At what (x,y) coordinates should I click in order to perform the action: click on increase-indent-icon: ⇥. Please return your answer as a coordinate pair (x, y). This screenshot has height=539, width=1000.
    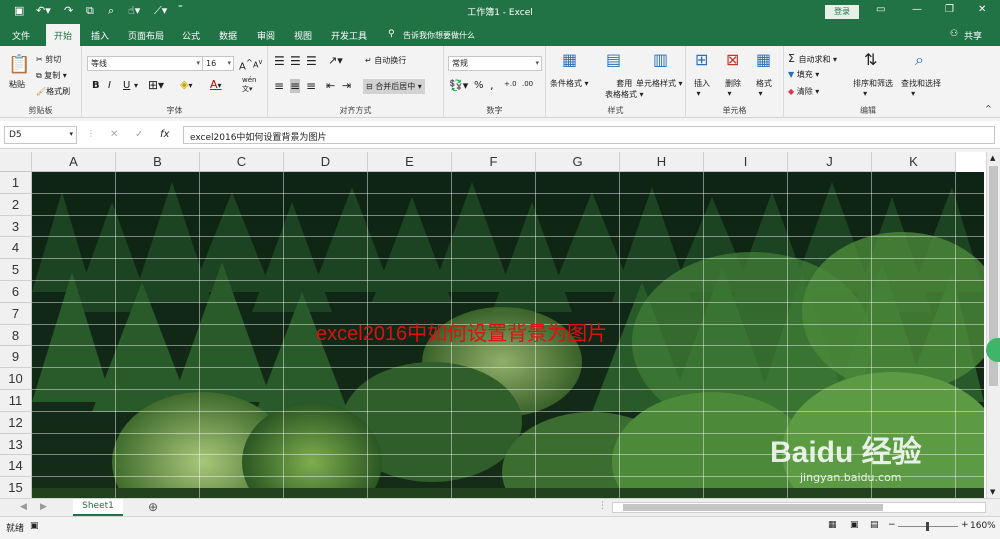
    Looking at the image, I should click on (346, 85).